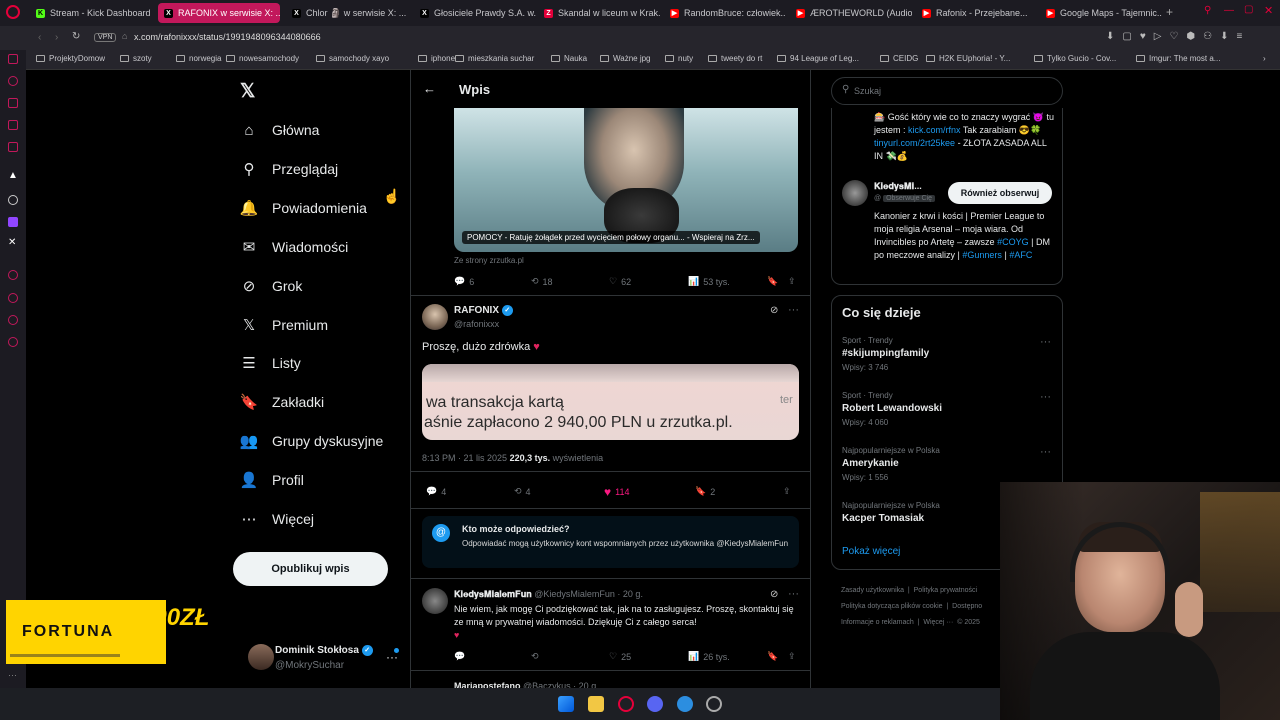  What do you see at coordinates (735, 58) in the screenshot?
I see `bookmark-item: tweety do rt` at bounding box center [735, 58].